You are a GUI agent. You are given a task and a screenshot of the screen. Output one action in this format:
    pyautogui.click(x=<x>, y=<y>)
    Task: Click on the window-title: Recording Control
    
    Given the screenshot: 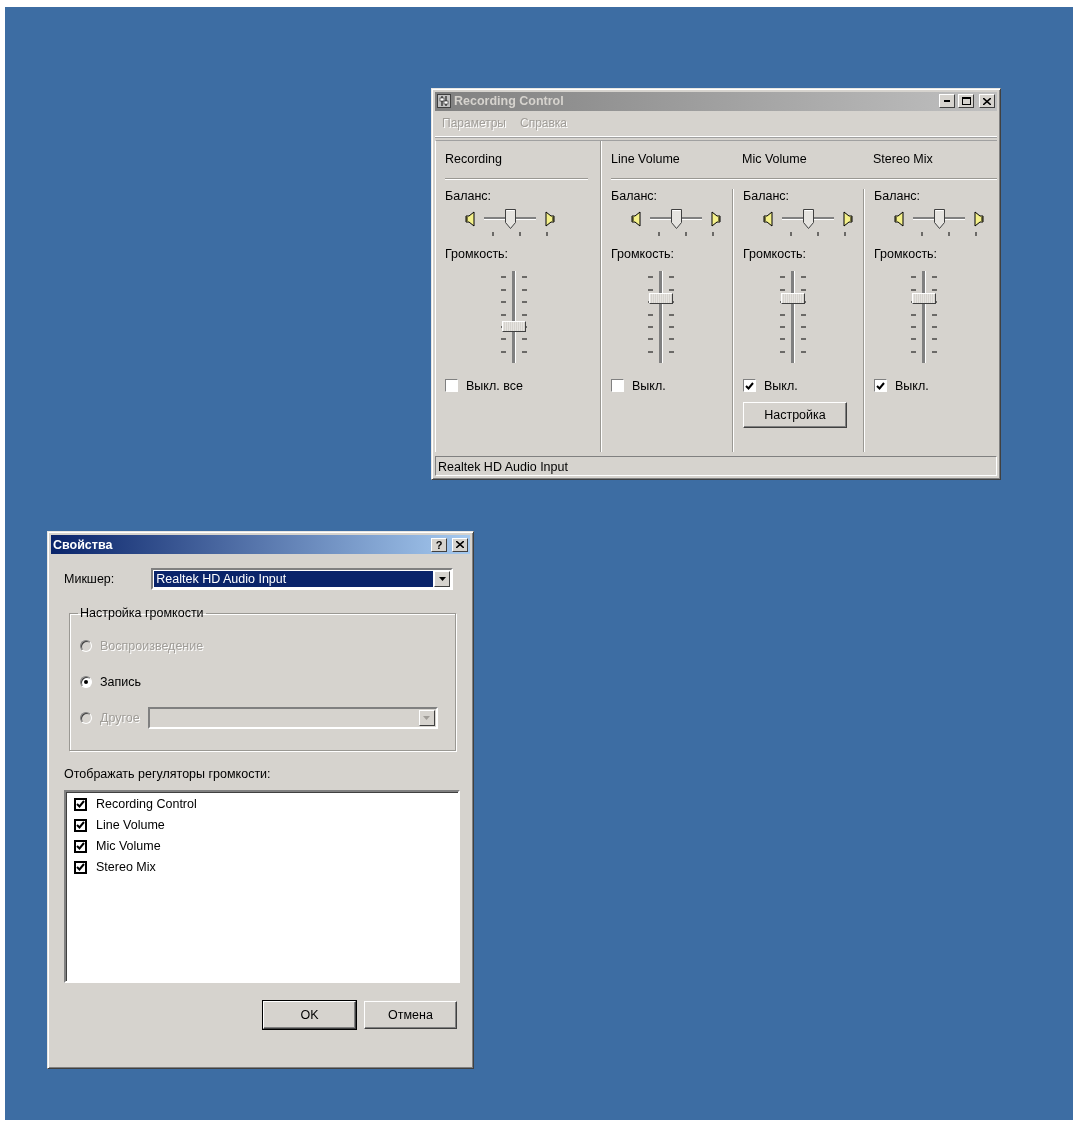 What is the action you would take?
    pyautogui.click(x=509, y=101)
    